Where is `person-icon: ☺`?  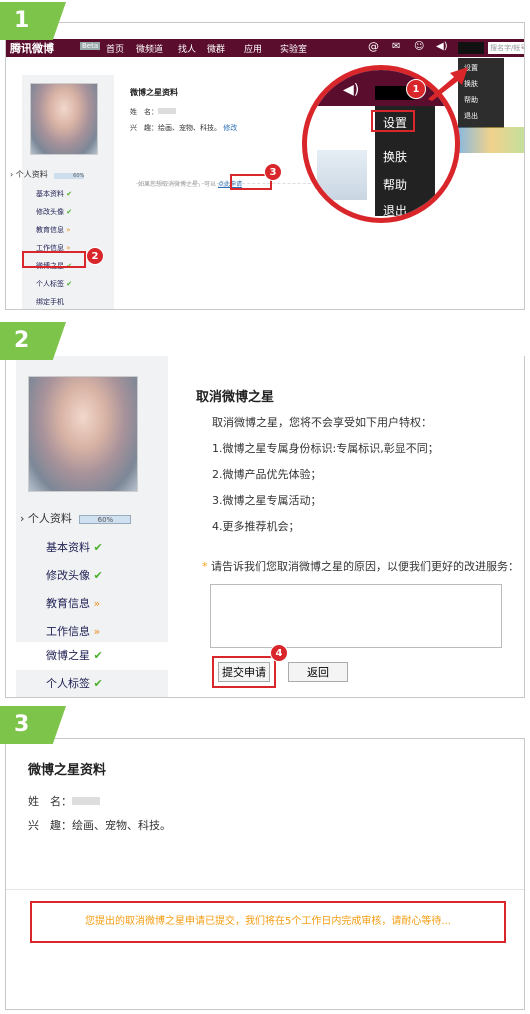 person-icon: ☺ is located at coordinates (419, 46).